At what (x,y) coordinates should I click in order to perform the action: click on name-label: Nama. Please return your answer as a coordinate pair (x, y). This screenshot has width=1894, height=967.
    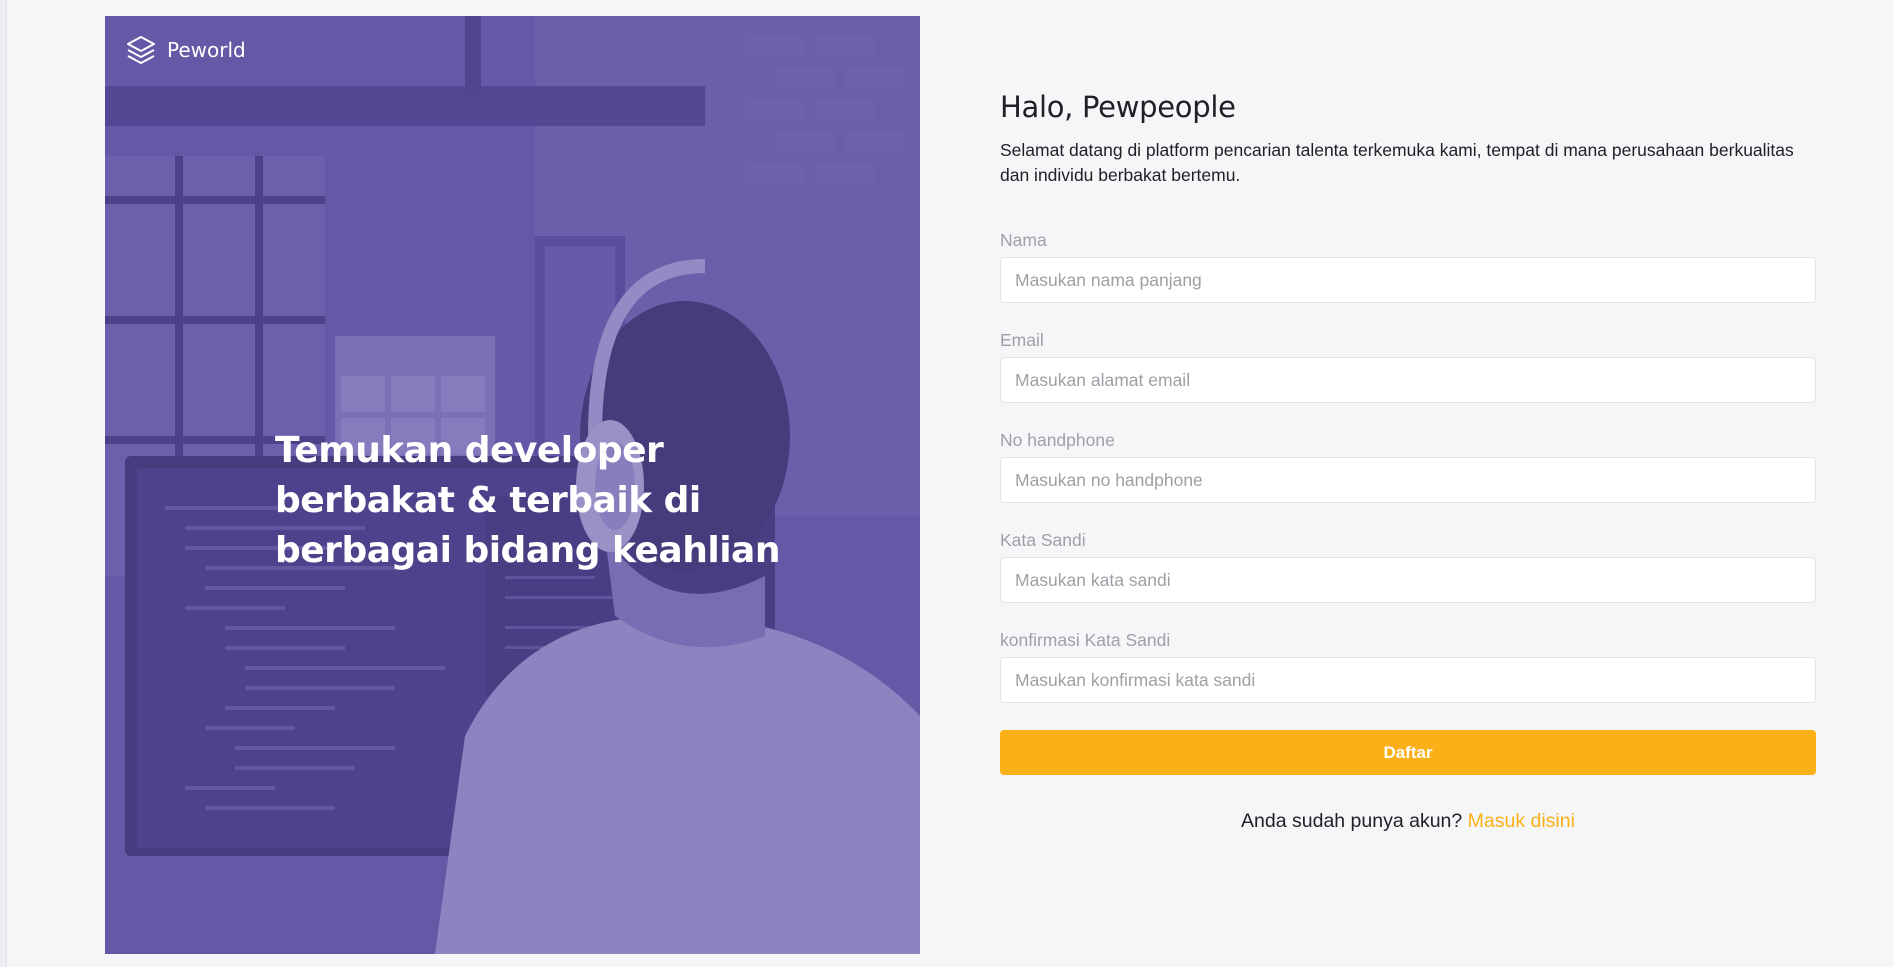
    Looking at the image, I should click on (1023, 240).